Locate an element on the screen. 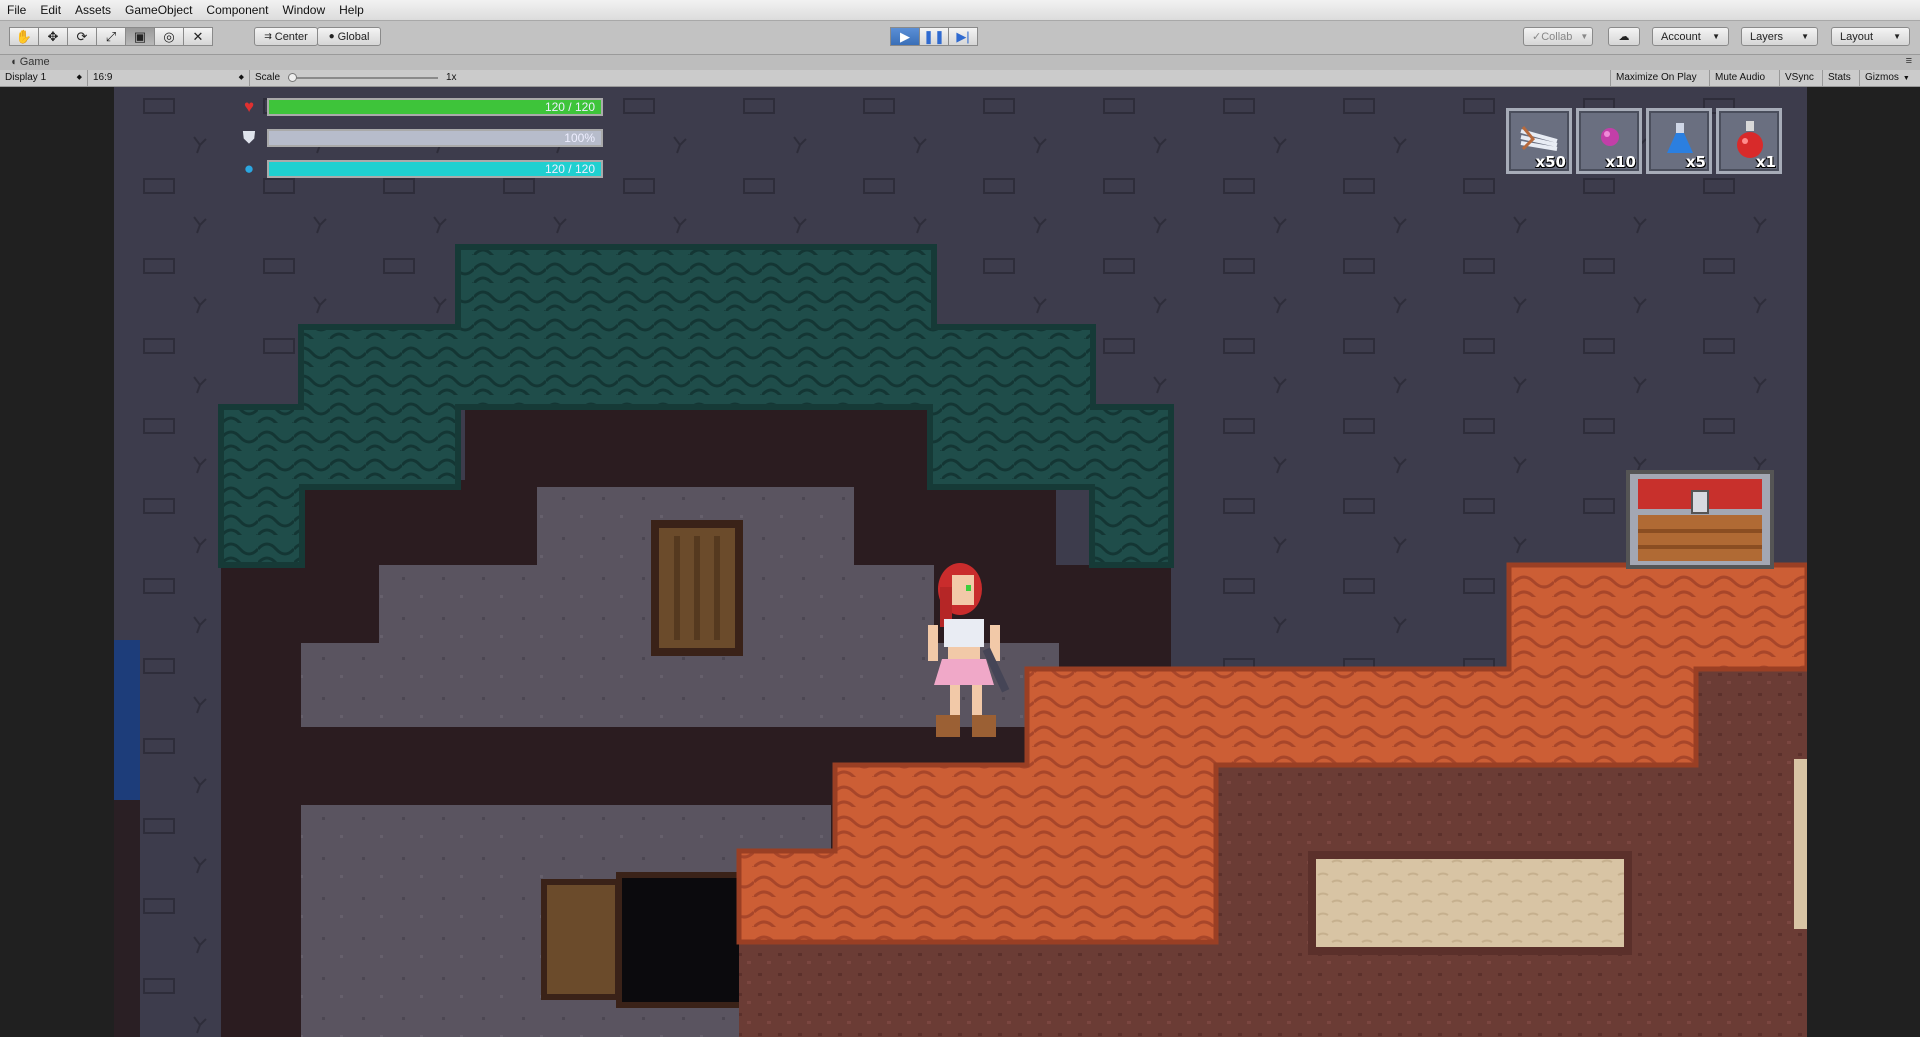 The image size is (1920, 1037). armor-text: 100% is located at coordinates (579, 138).